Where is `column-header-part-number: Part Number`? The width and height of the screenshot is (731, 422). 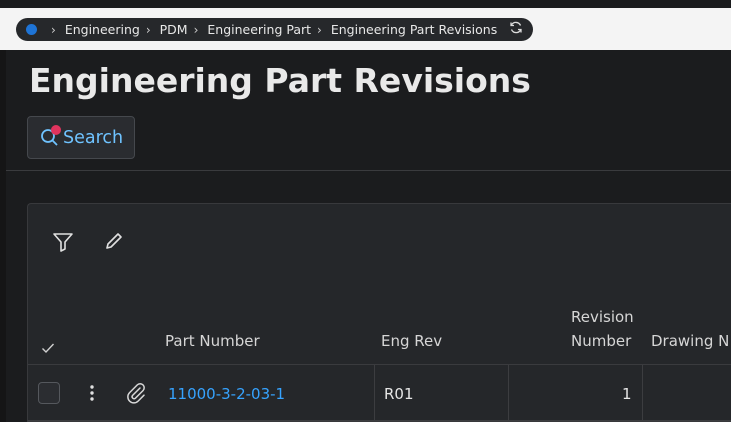 column-header-part-number: Part Number is located at coordinates (212, 341).